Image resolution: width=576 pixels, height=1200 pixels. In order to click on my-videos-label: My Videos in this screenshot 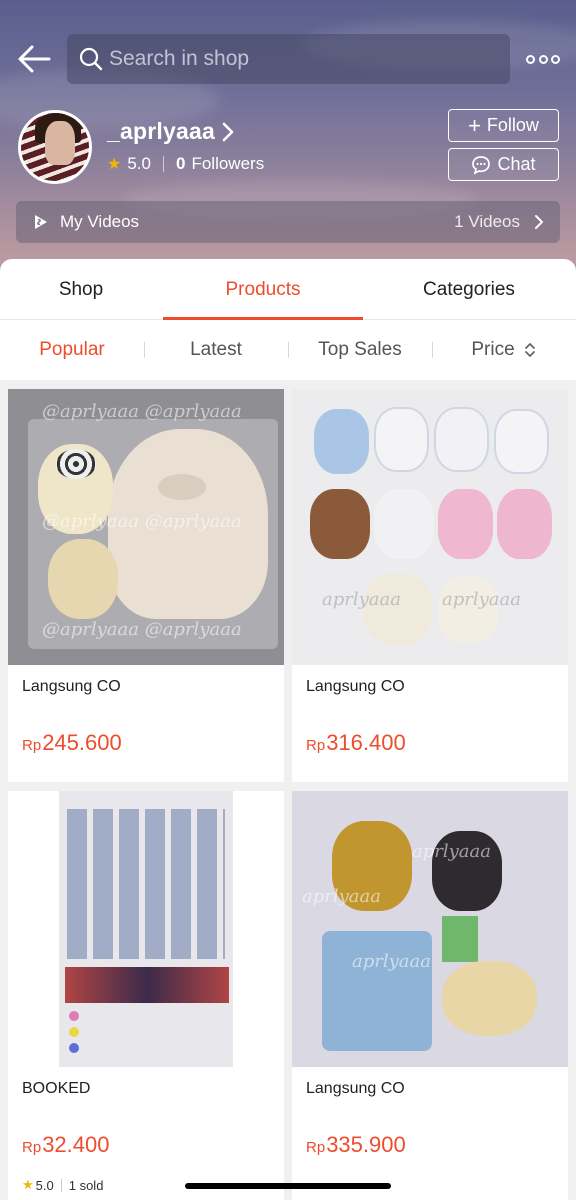, I will do `click(100, 221)`.